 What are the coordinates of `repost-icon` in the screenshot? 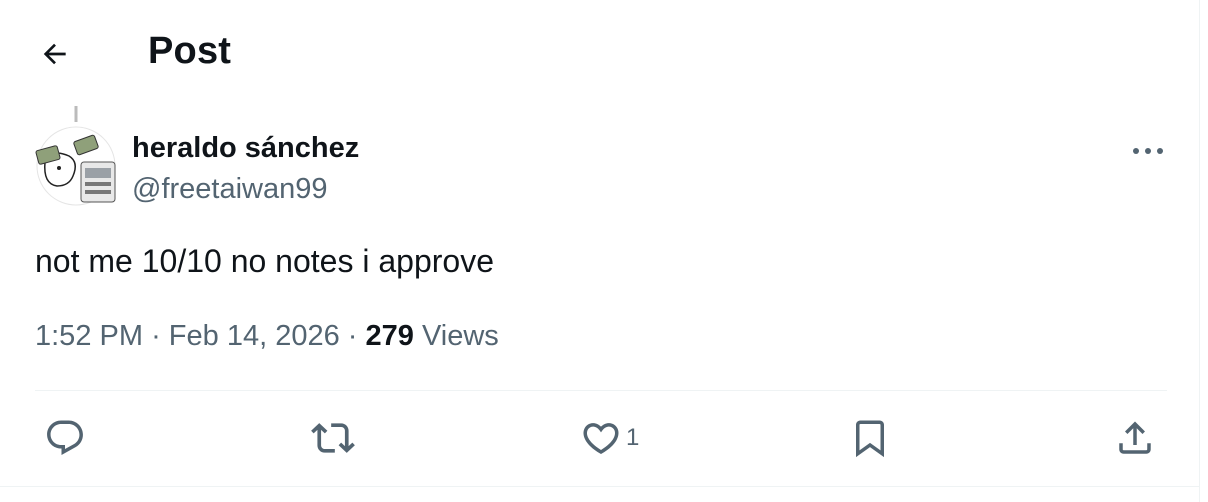 It's located at (333, 438).